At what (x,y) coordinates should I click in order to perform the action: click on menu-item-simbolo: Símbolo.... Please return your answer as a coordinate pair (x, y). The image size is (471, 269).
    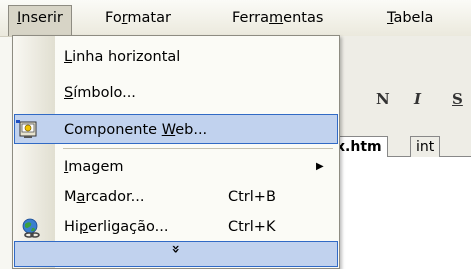
    Looking at the image, I should click on (176, 93).